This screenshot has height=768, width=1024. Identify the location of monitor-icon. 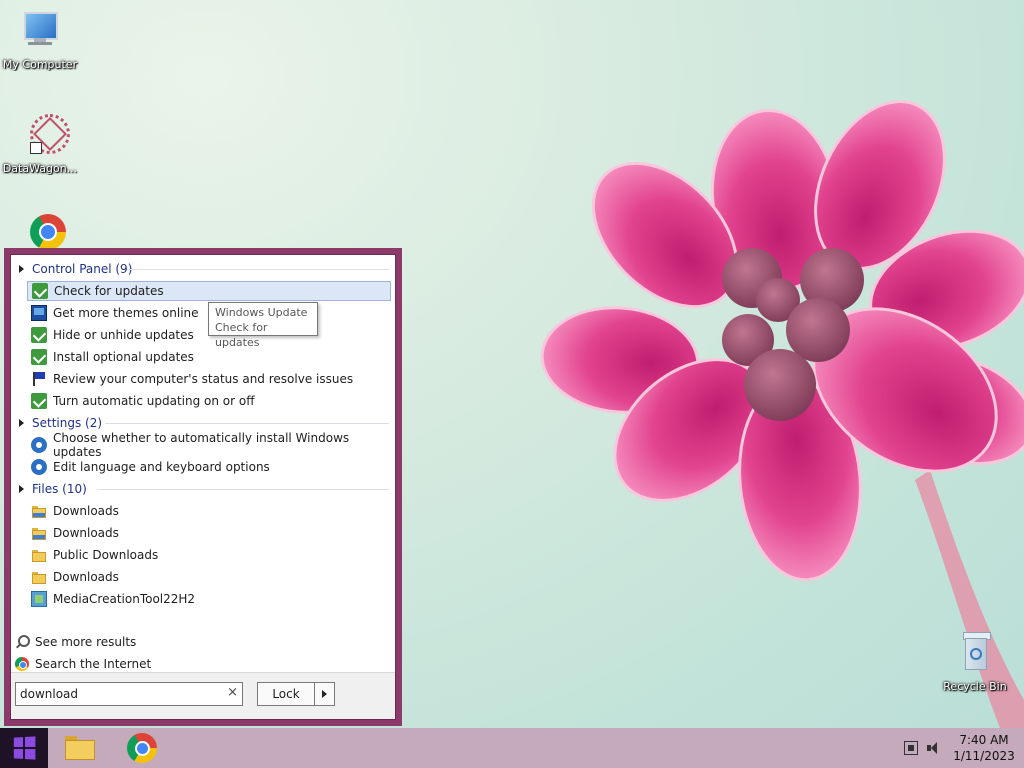
(39, 313).